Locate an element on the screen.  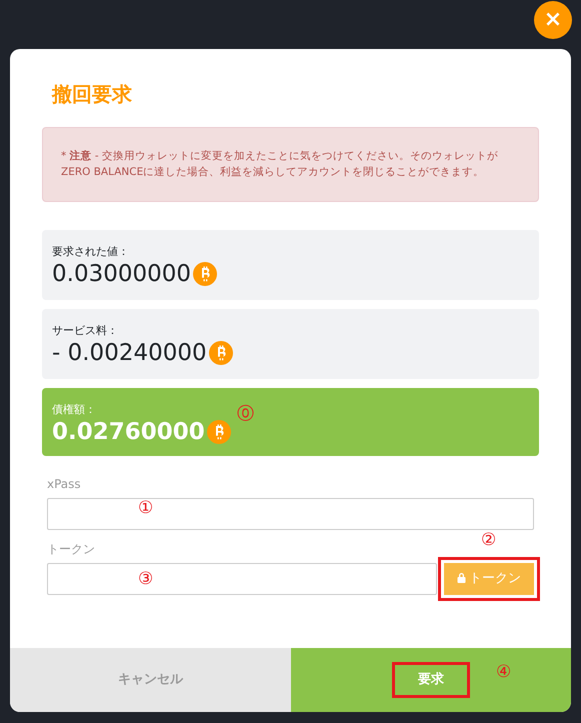
token-button: トークン is located at coordinates (489, 578).